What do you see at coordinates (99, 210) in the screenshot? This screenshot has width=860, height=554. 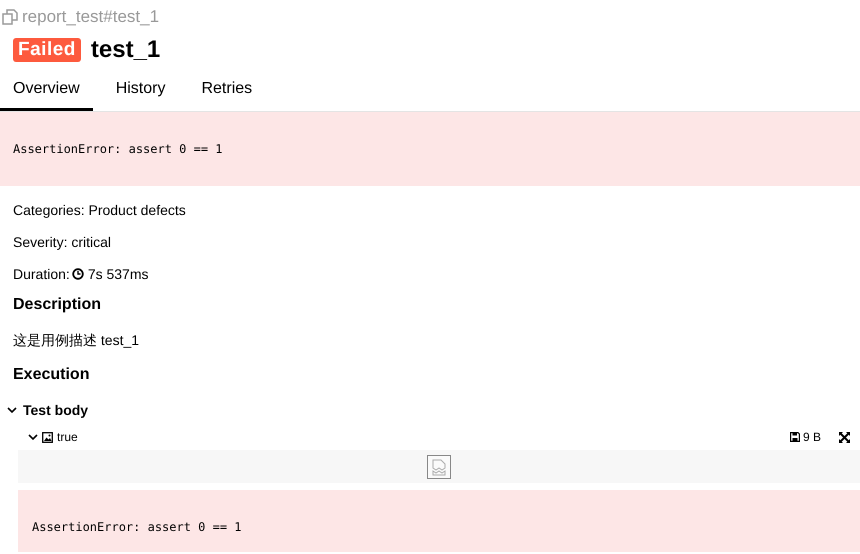 I see `field-text: Categories: Product defects` at bounding box center [99, 210].